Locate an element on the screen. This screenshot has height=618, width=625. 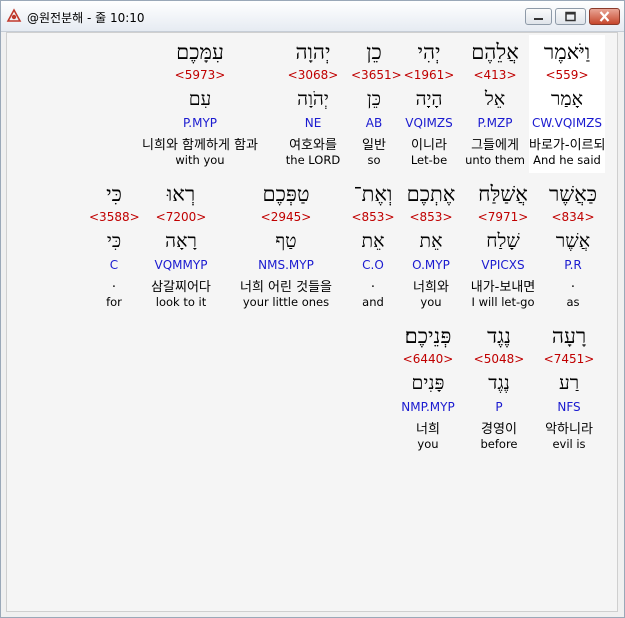
english-gloss: the LORD is located at coordinates (313, 160).